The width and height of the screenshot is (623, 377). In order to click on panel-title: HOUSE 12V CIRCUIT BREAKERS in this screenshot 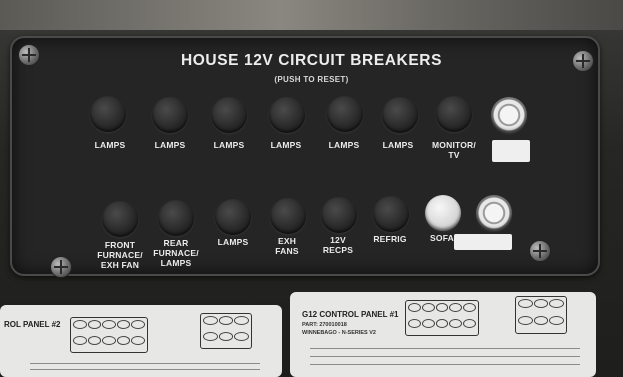, I will do `click(311, 60)`.